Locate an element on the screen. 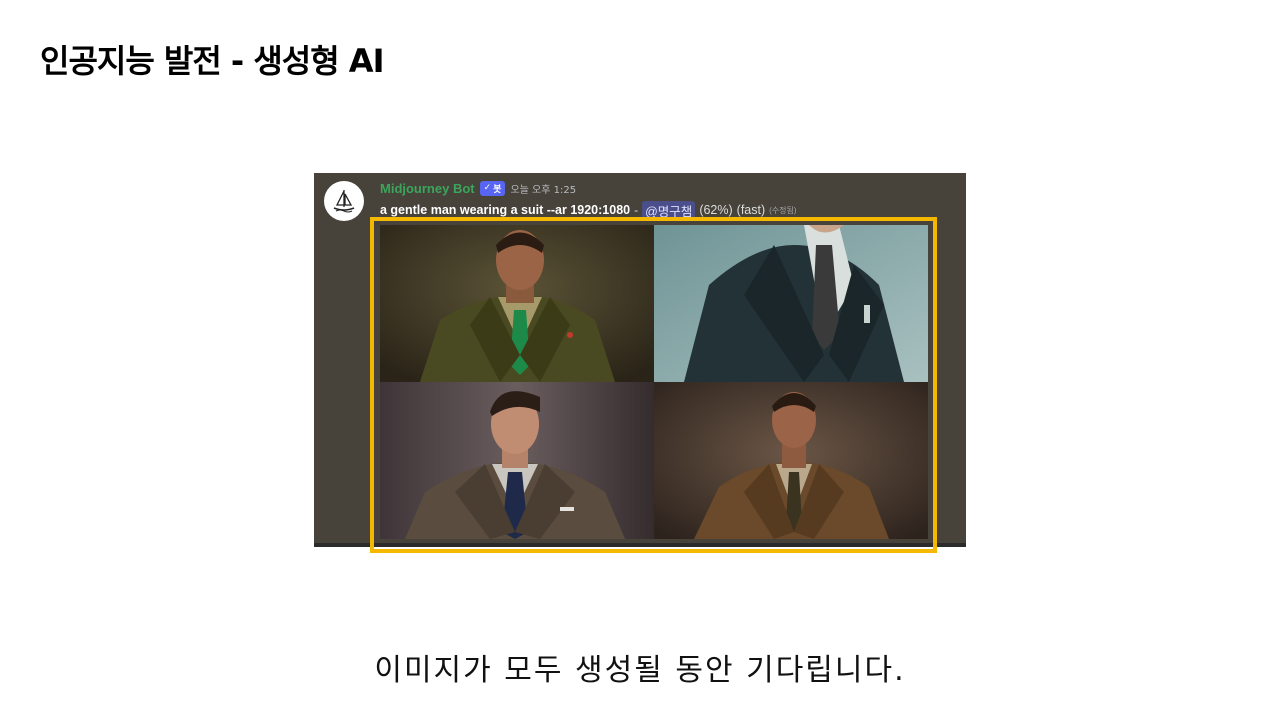  bot-badge-label: 봇 is located at coordinates (497, 189).